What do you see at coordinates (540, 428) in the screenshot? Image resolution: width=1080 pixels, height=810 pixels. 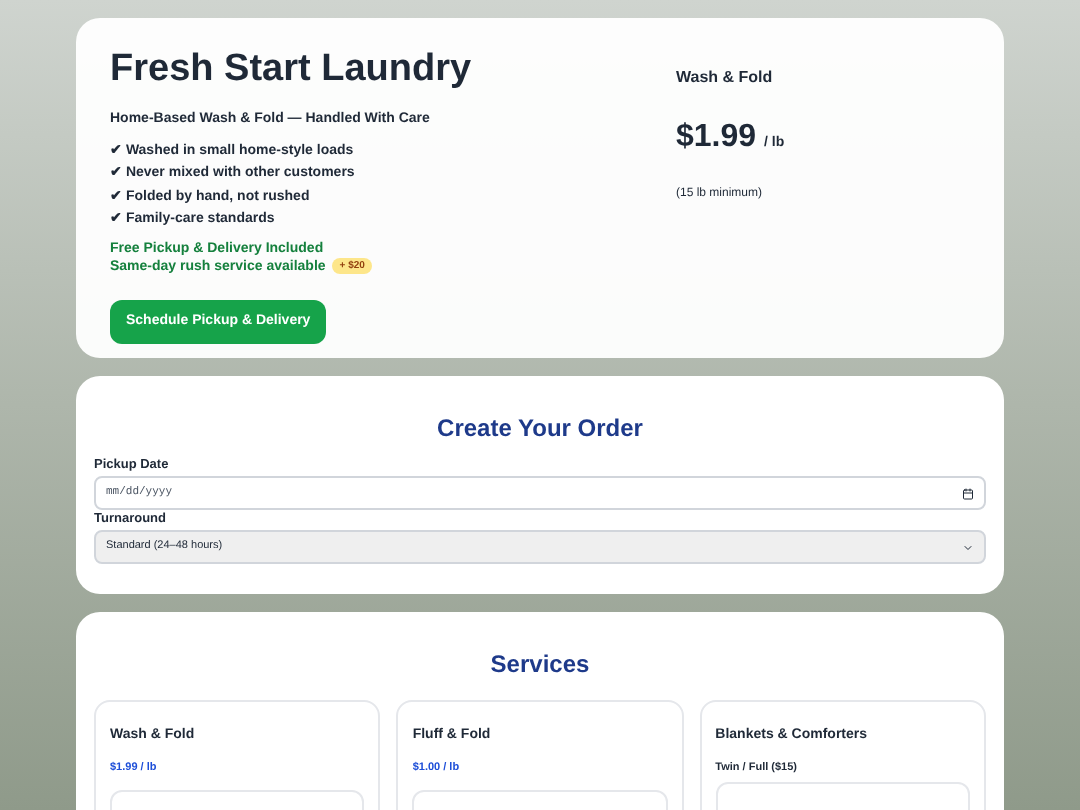 I see `section-title: Create Your Order` at bounding box center [540, 428].